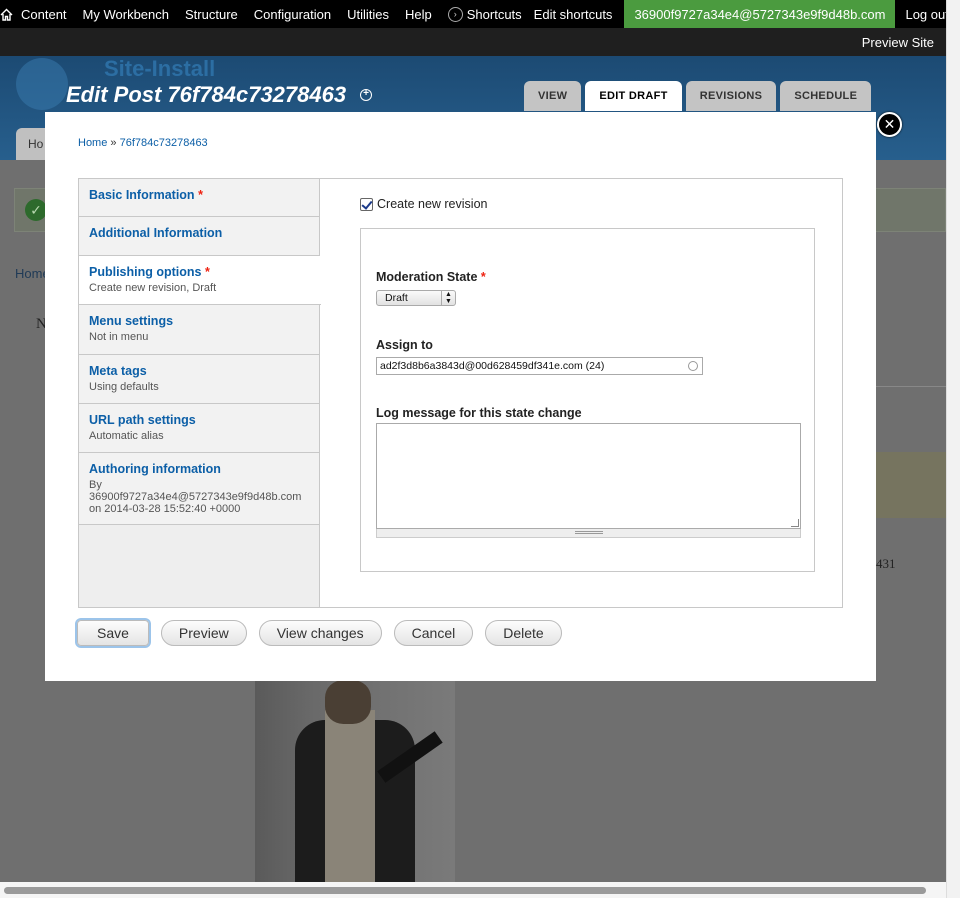 This screenshot has width=960, height=898. I want to click on page-title: Edit Post 76f784c73278463 +, so click(219, 95).